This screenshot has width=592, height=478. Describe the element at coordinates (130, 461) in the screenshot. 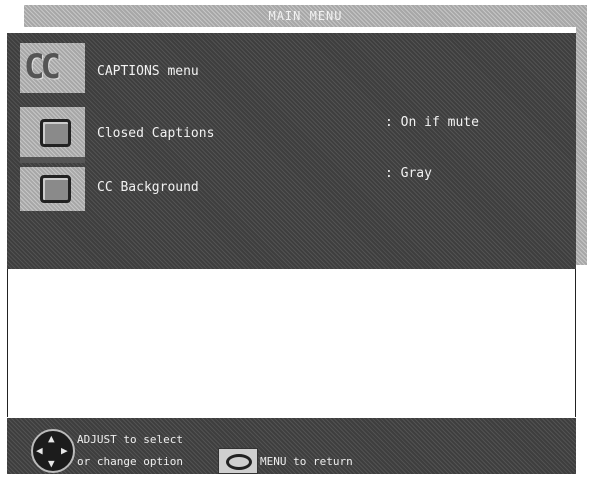

I see `hint-change-option: or change option` at that location.